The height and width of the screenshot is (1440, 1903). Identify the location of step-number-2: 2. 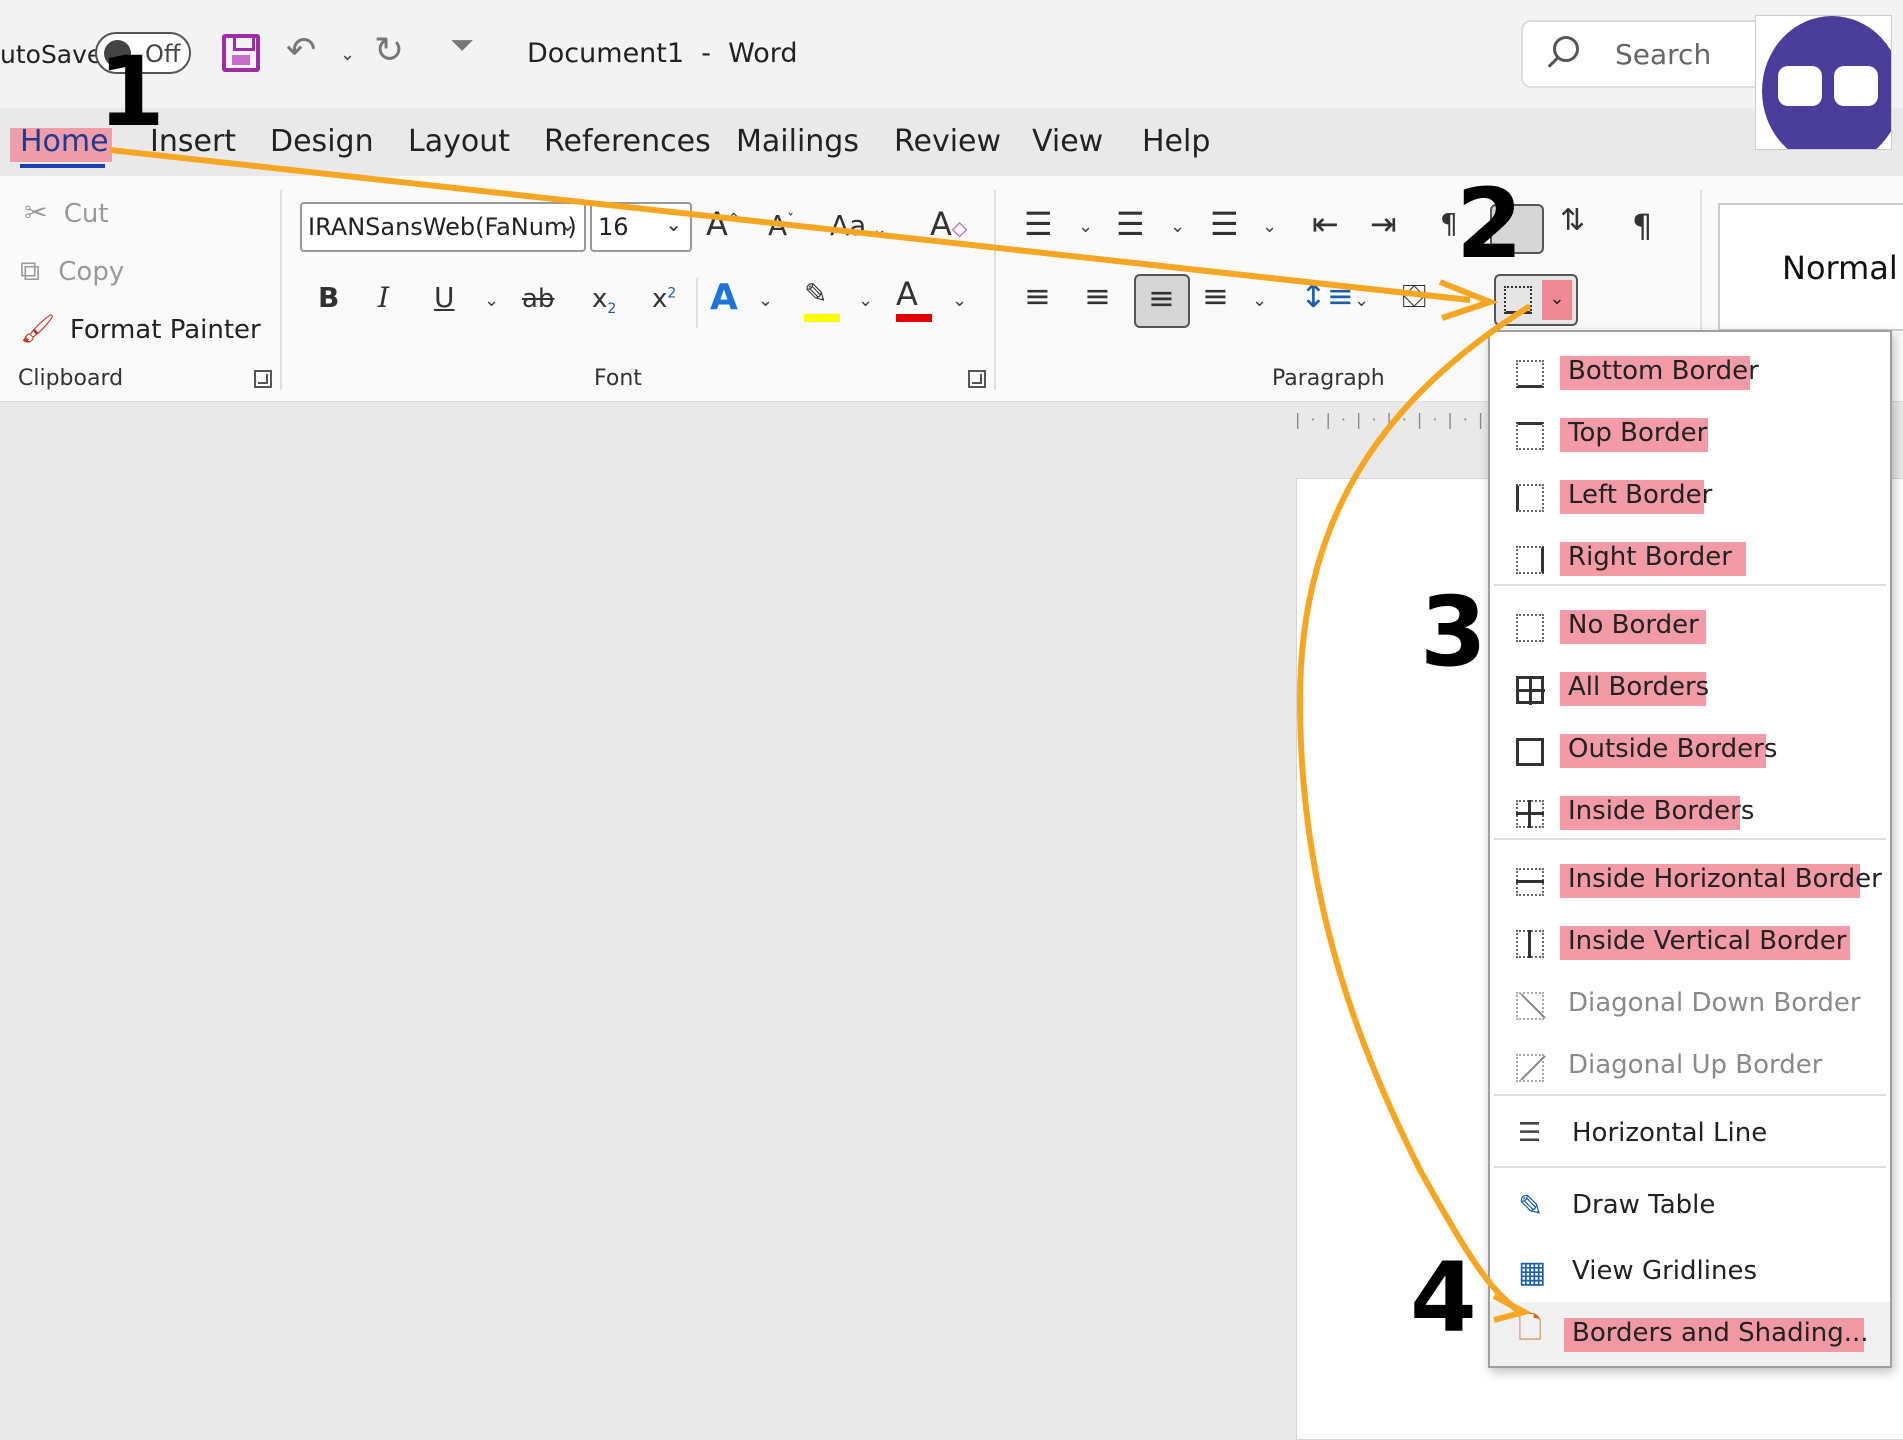
(1489, 224).